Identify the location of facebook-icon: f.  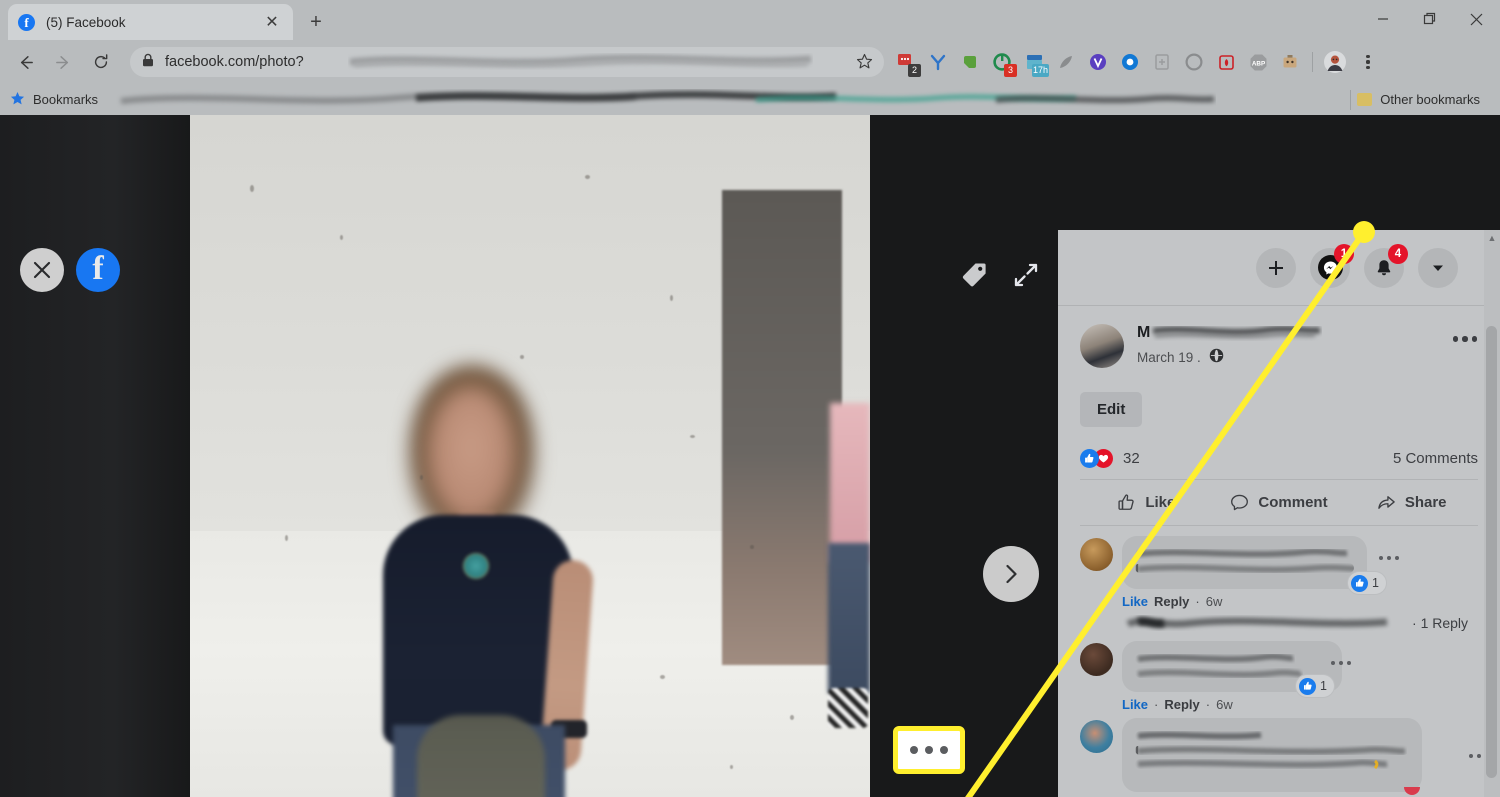
(26, 22).